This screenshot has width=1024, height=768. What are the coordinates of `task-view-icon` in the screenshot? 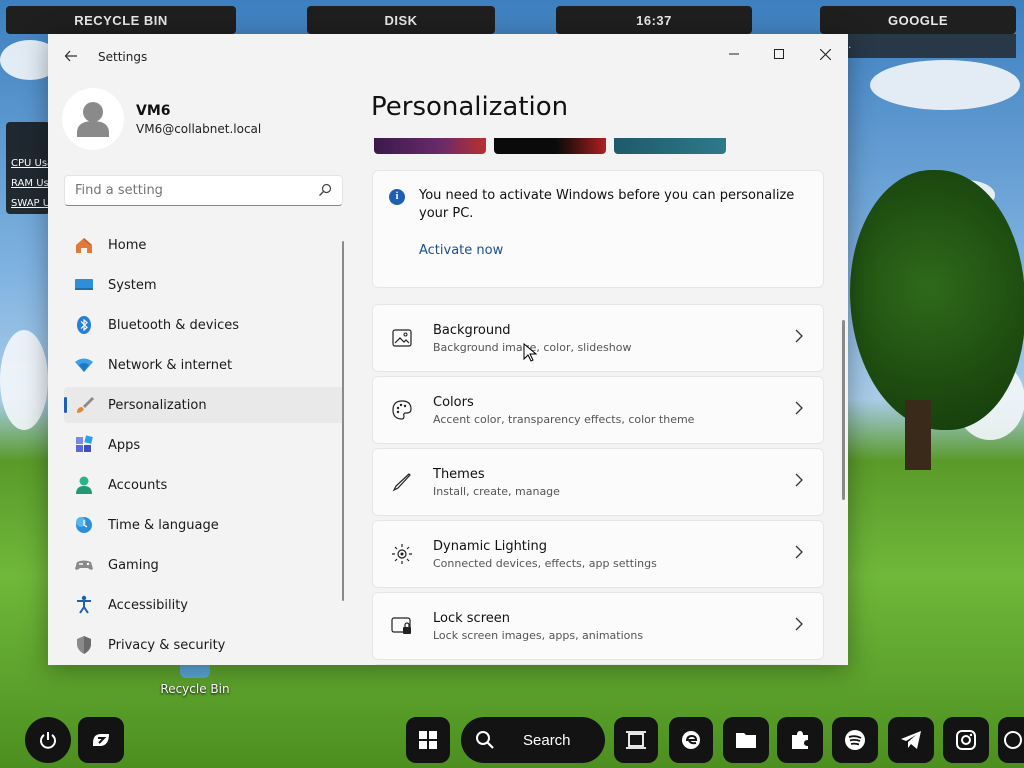 It's located at (636, 740).